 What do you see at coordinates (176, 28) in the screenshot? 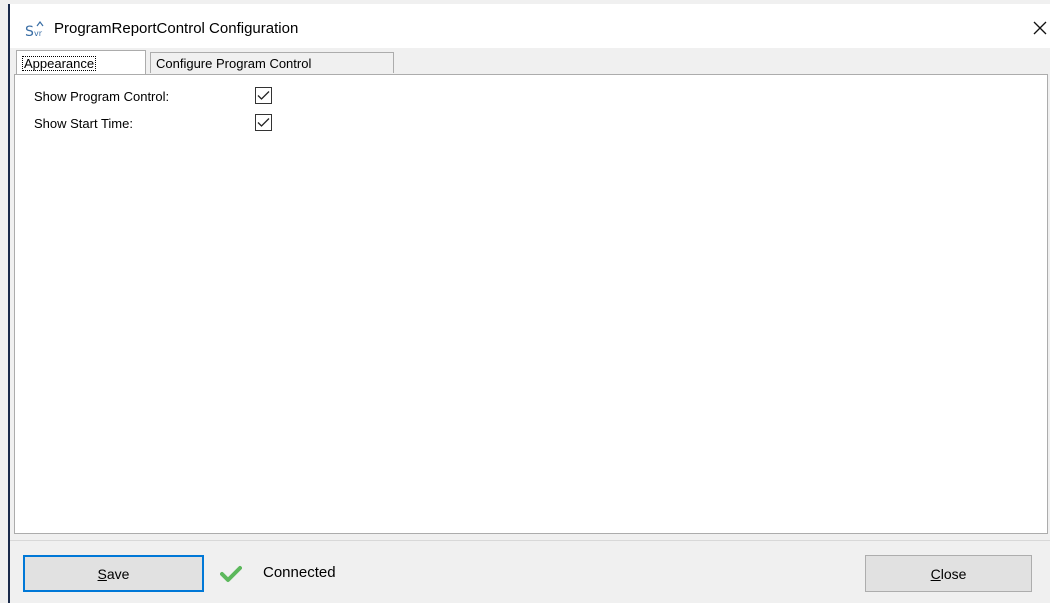
I see `window-title: ProgramReportControl Configuration` at bounding box center [176, 28].